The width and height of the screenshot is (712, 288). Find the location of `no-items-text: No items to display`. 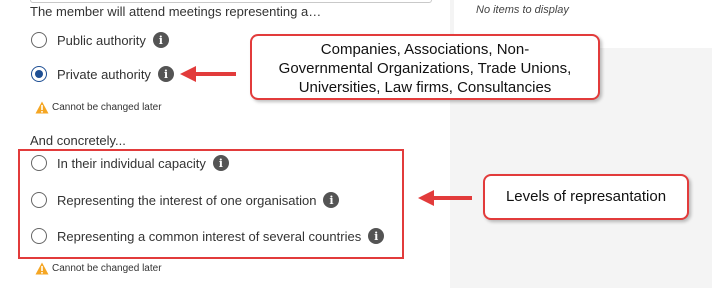

no-items-text: No items to display is located at coordinates (522, 10).